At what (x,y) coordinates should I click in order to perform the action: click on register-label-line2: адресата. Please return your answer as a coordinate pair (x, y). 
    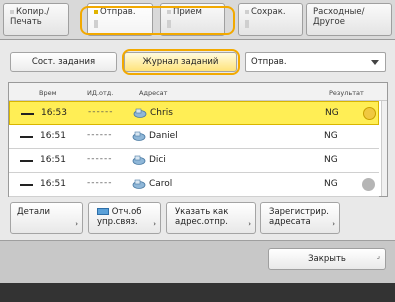
    Looking at the image, I should click on (290, 222).